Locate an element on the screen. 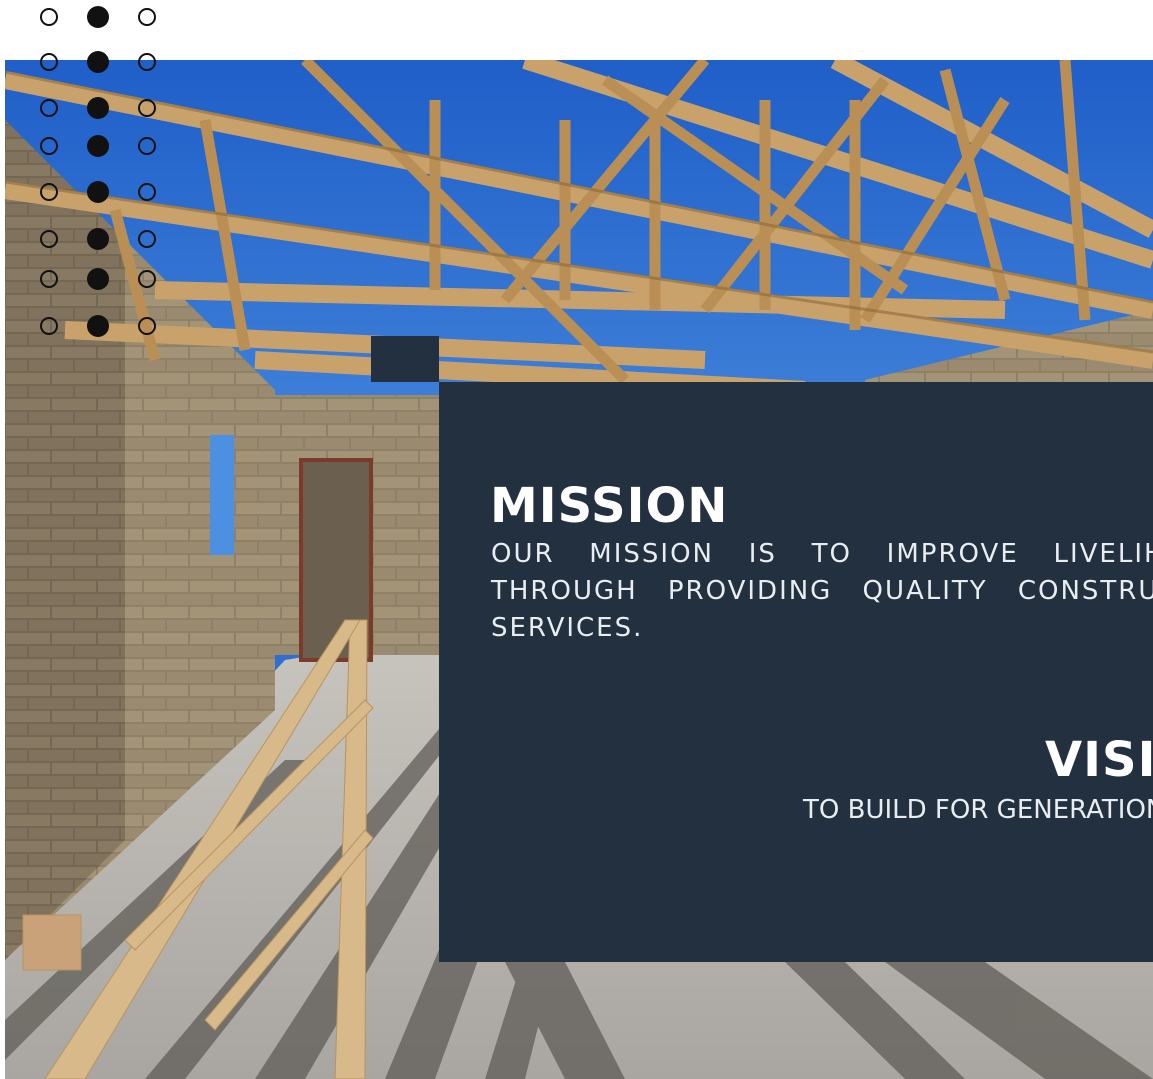 This screenshot has height=1079, width=1153. mission-title: MISSION is located at coordinates (609, 506).